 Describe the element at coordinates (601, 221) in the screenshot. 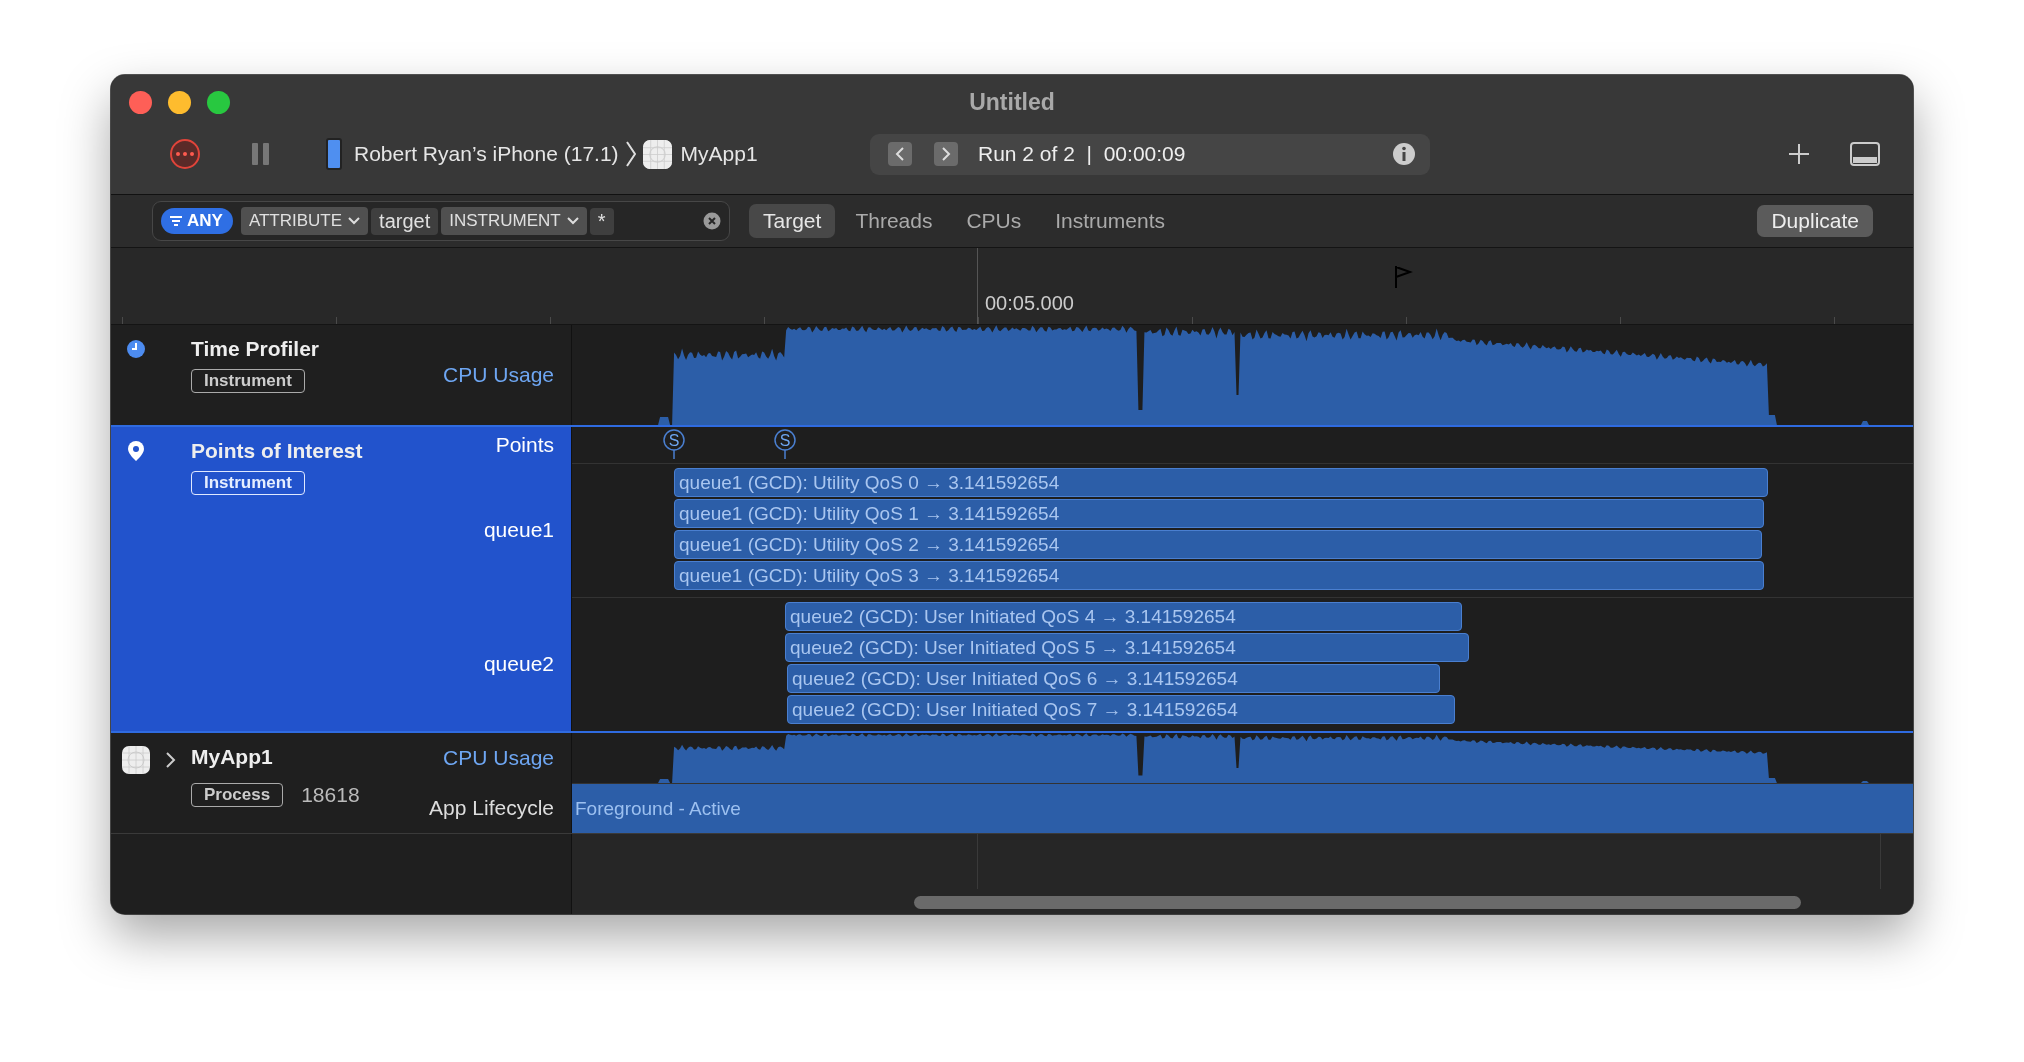

I see `filter-token: *` at that location.